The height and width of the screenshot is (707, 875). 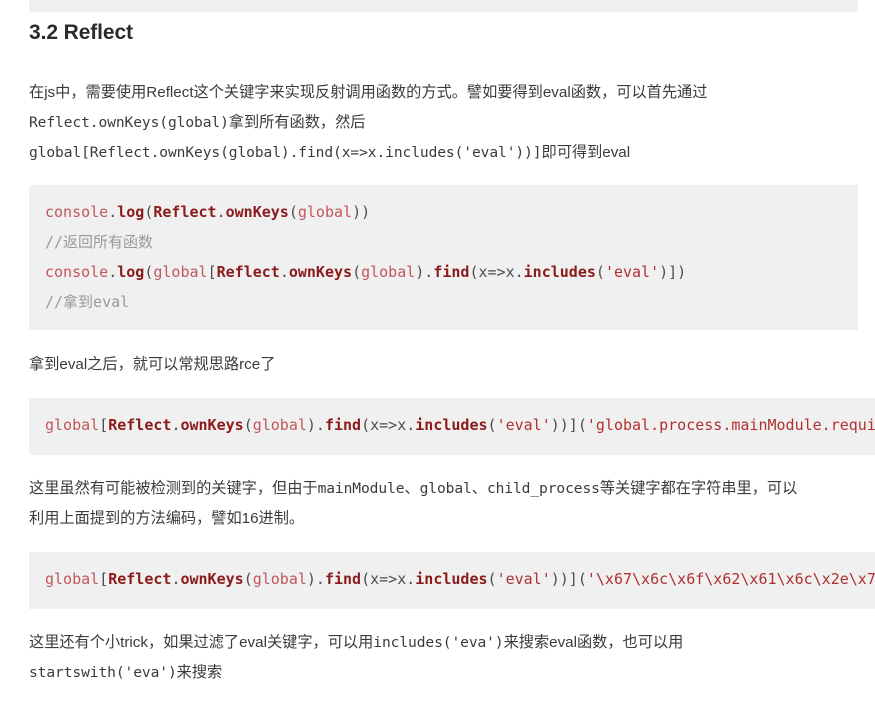 What do you see at coordinates (167, 518) in the screenshot?
I see `after-block2-text-line2: 利用上面提到的方法编码，譬如16进制。` at bounding box center [167, 518].